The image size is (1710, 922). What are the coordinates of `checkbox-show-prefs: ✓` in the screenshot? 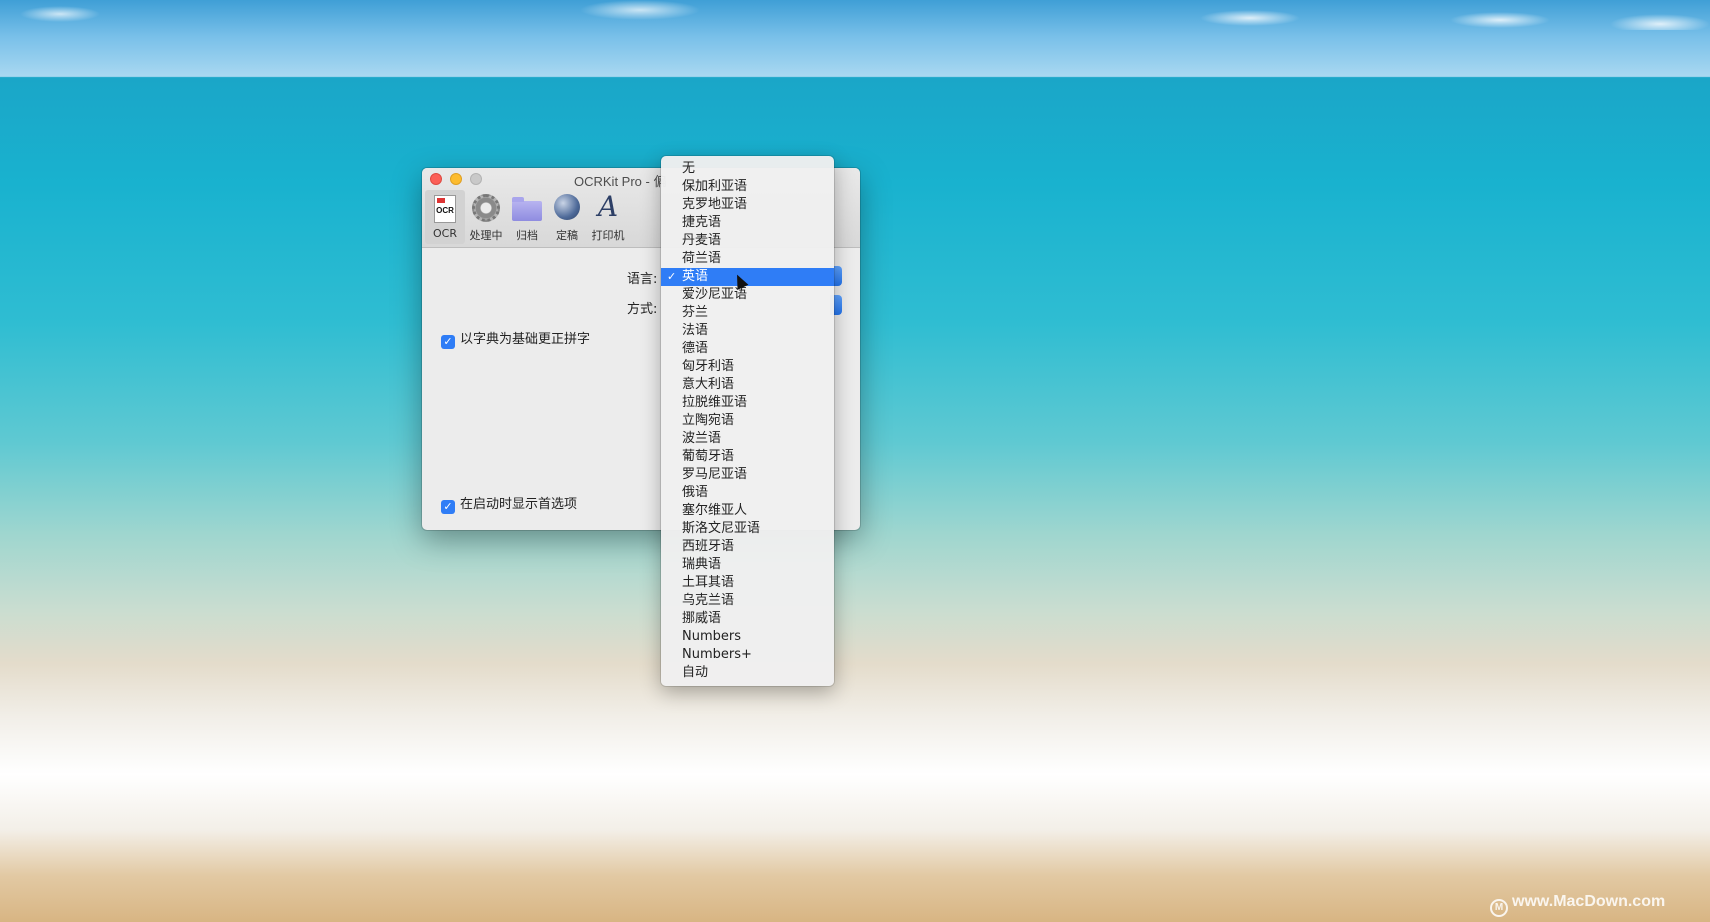 It's located at (448, 507).